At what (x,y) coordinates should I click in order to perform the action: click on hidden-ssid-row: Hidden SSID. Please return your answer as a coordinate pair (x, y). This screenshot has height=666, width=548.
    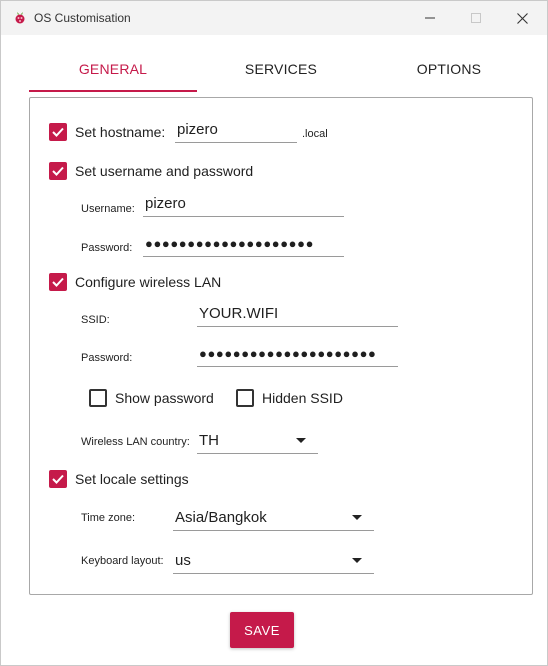
    Looking at the image, I should click on (289, 398).